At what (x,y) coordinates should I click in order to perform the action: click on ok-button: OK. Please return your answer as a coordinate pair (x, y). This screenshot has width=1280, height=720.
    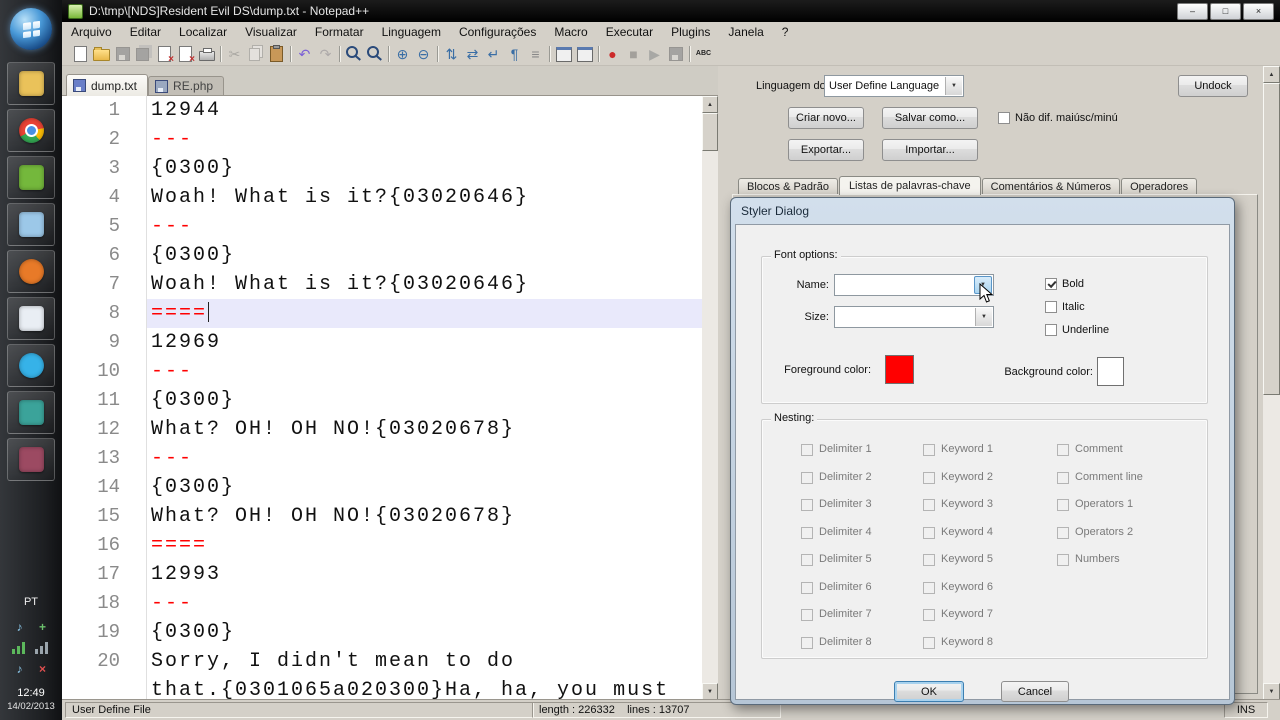
    Looking at the image, I should click on (929, 691).